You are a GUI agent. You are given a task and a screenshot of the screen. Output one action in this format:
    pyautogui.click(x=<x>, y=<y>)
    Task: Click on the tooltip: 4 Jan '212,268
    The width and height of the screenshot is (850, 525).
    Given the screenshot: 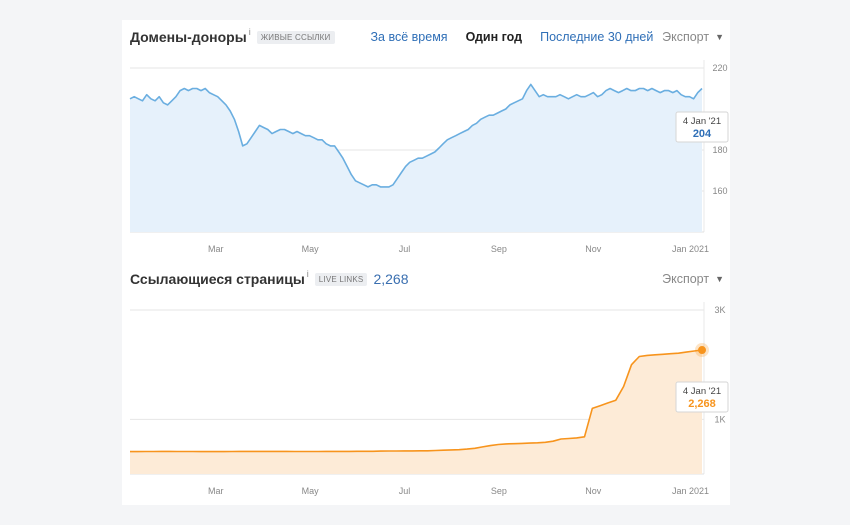 What is the action you would take?
    pyautogui.click(x=702, y=397)
    